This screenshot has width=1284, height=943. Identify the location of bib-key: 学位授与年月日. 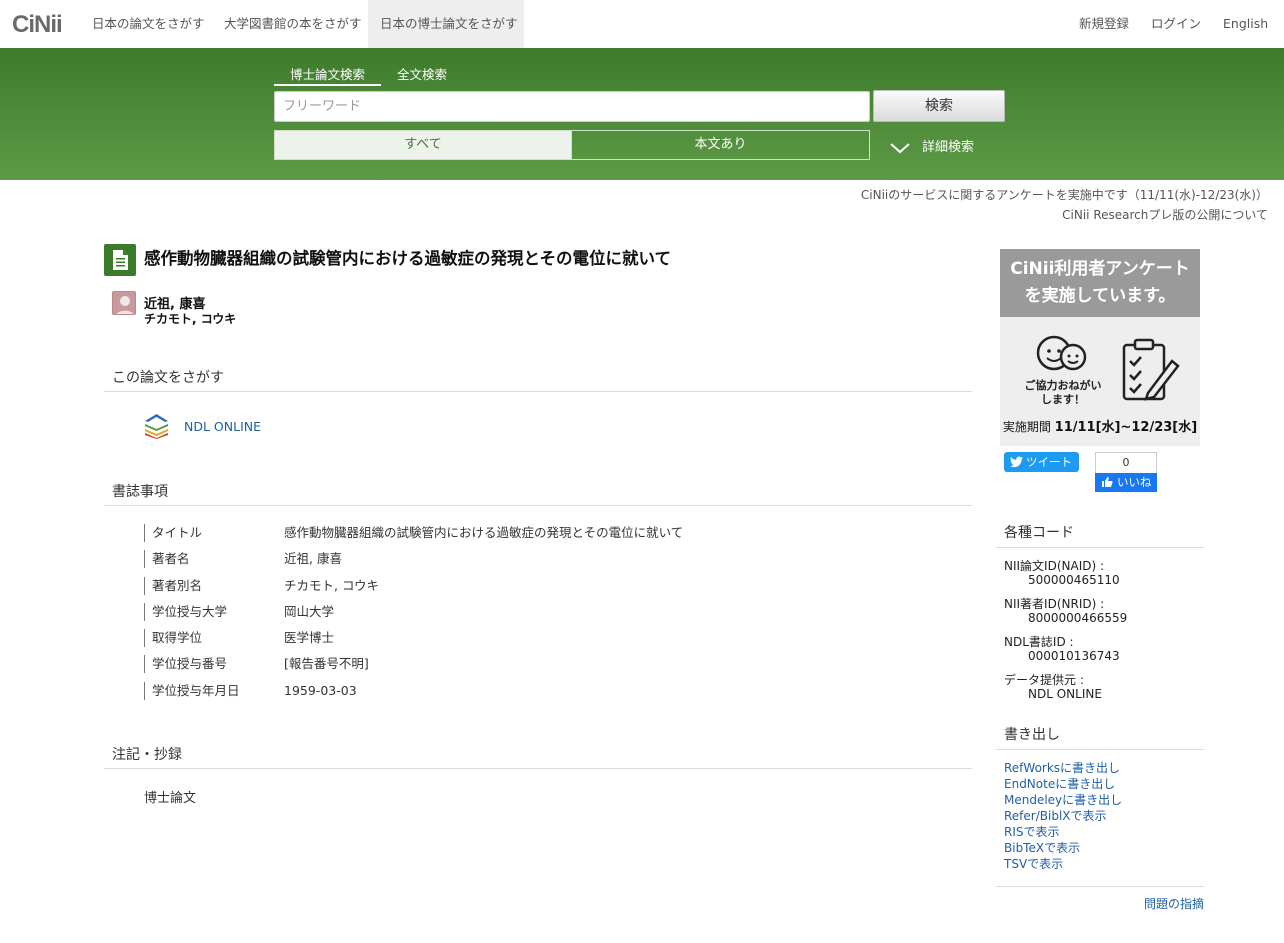
(192, 690).